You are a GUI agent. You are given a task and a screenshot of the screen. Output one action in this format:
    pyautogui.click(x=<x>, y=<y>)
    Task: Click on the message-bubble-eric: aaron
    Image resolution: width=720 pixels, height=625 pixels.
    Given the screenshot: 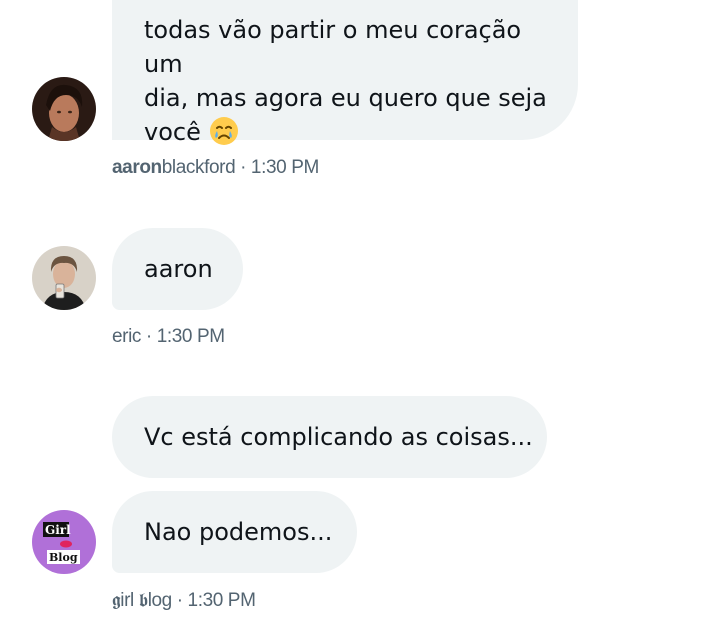 What is the action you would take?
    pyautogui.click(x=177, y=269)
    